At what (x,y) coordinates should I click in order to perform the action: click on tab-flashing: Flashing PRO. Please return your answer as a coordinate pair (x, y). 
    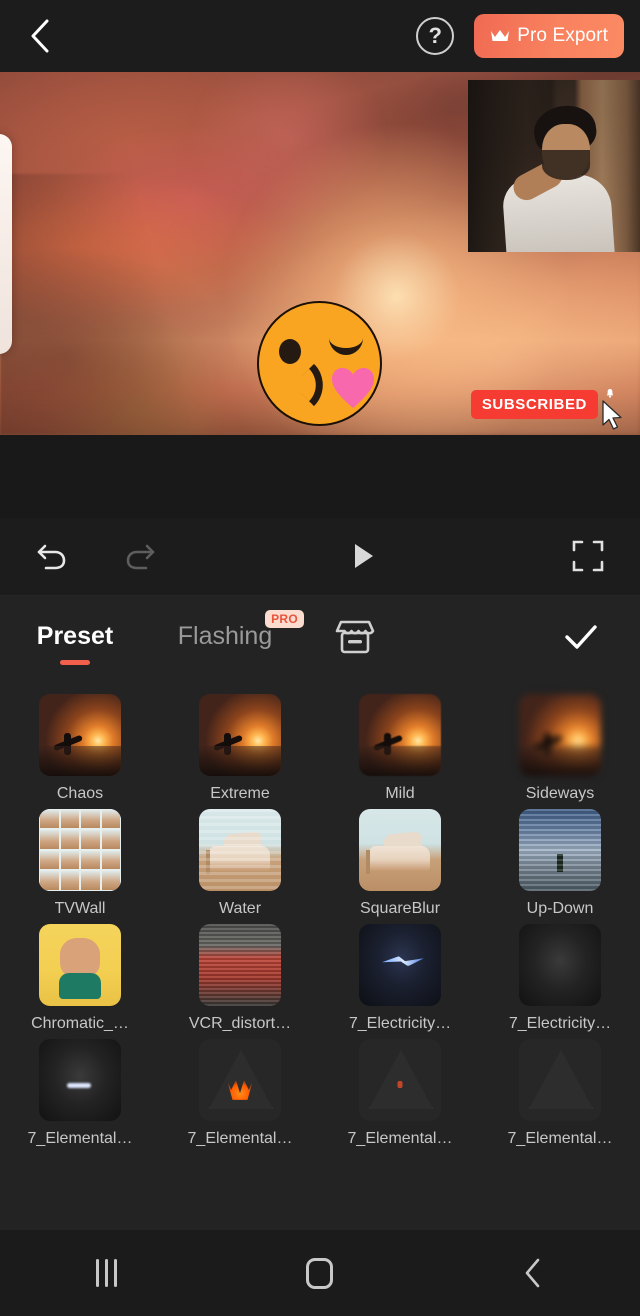
    Looking at the image, I should click on (227, 637).